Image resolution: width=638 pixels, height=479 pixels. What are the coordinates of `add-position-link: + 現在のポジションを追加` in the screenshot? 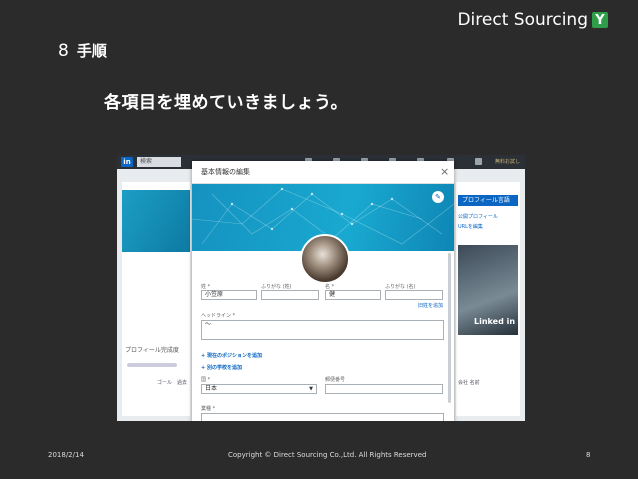 It's located at (231, 355).